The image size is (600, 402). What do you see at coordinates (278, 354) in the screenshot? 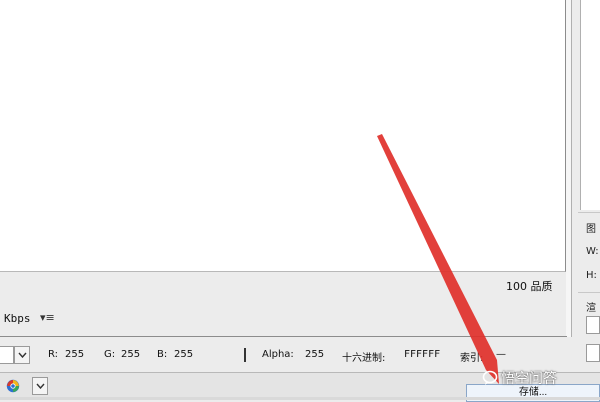
I see `alpha-label: Alpha:` at bounding box center [278, 354].